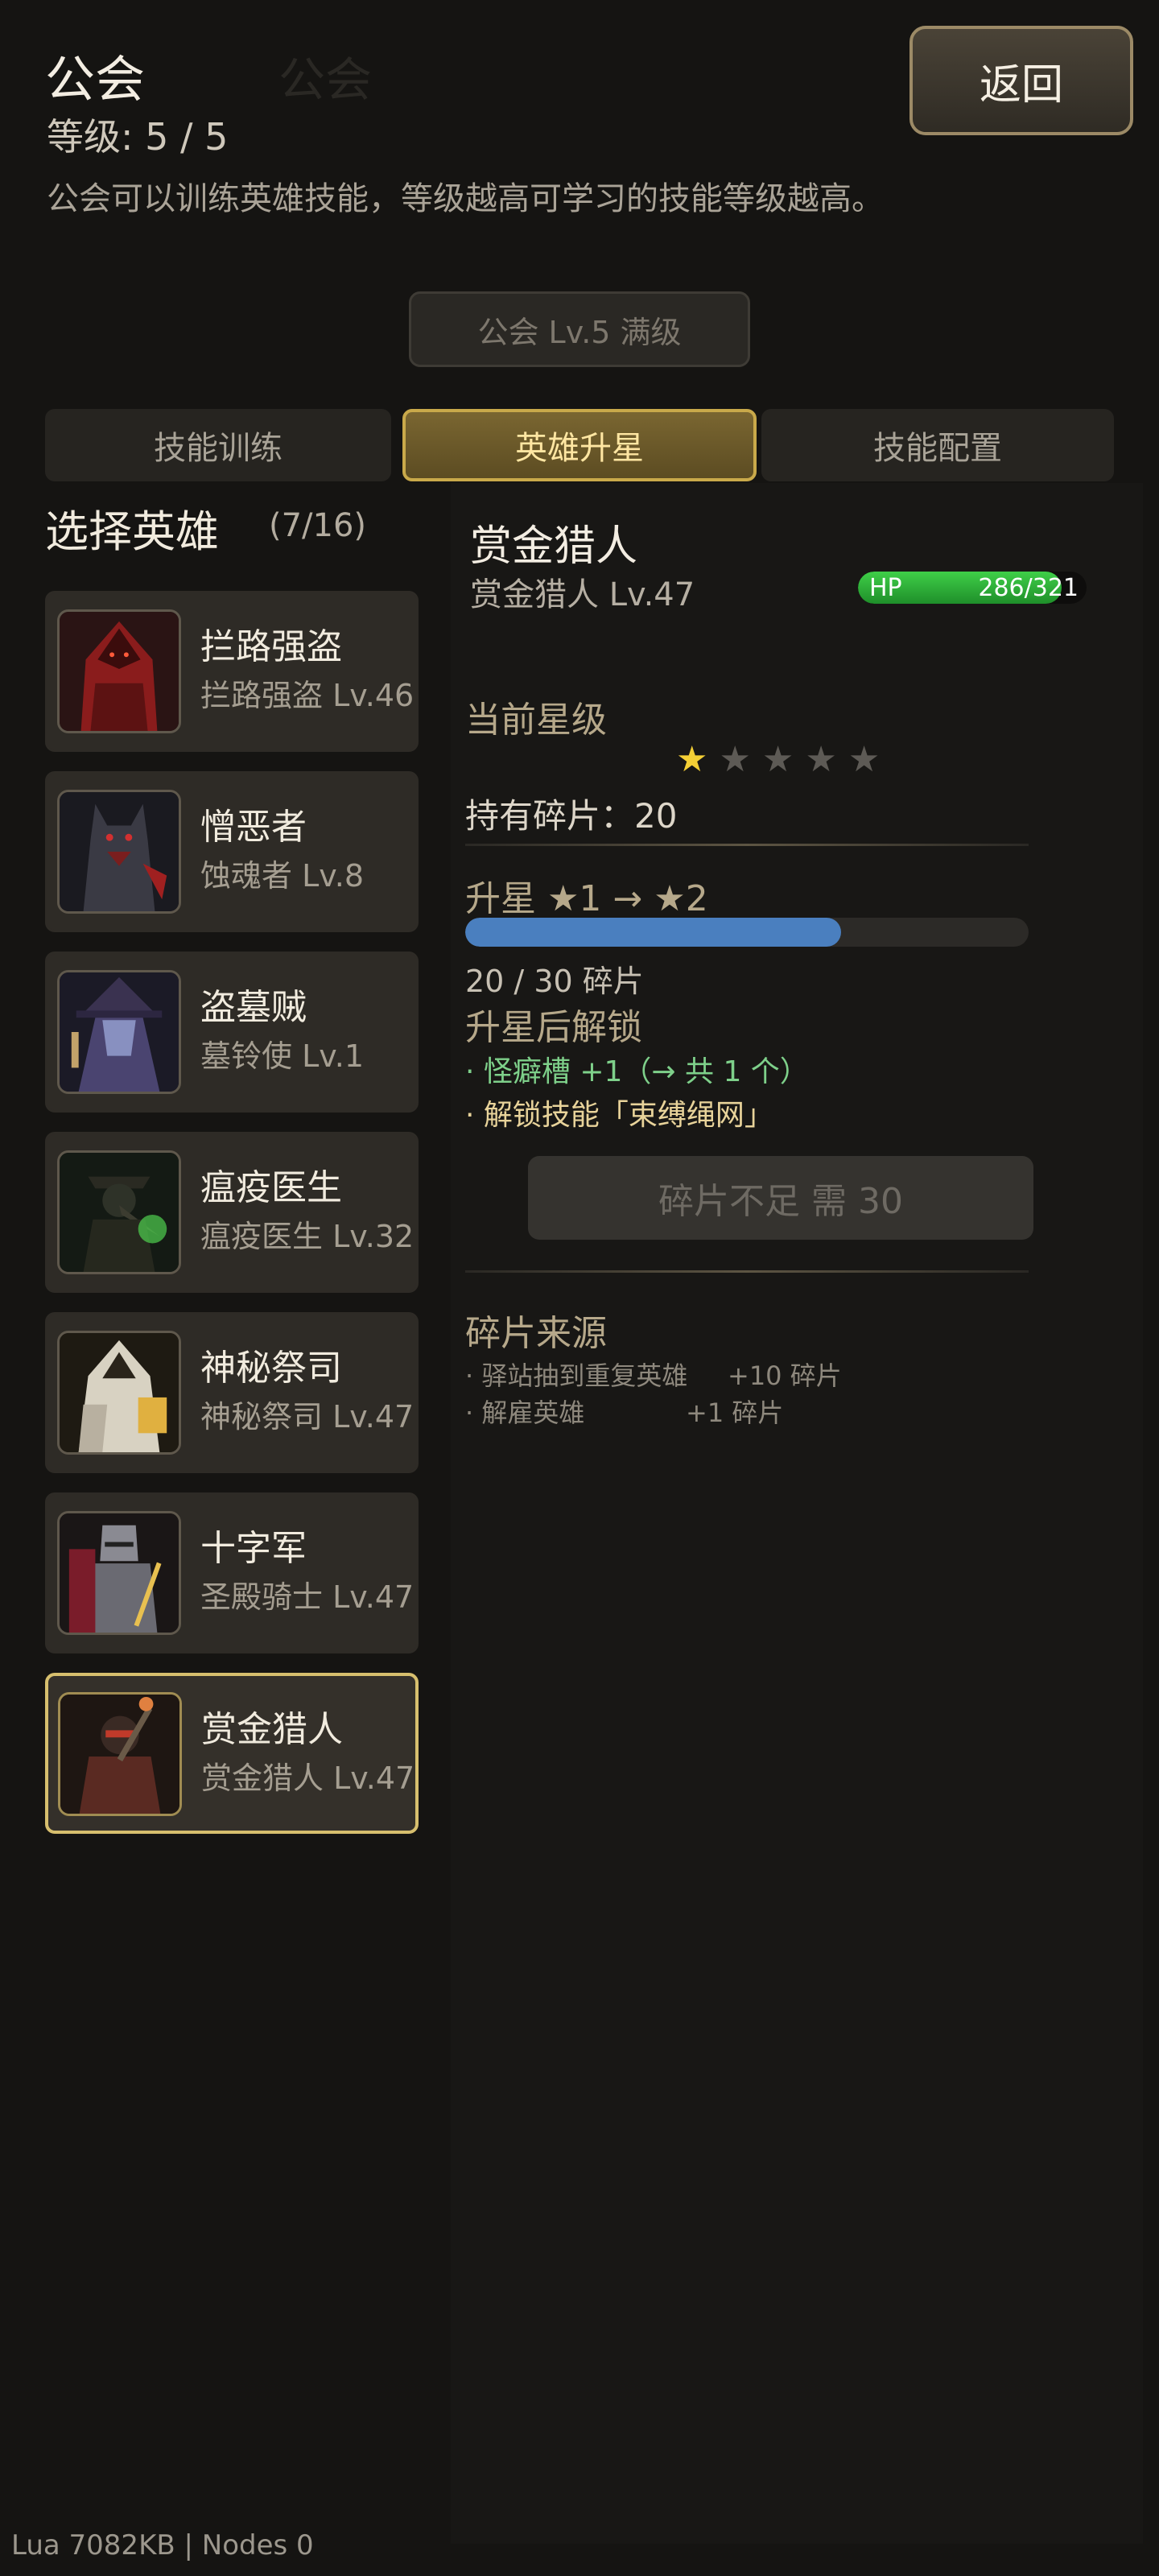 The width and height of the screenshot is (1159, 2576). I want to click on upgrade-title: 升星 ★1 → ★2, so click(586, 898).